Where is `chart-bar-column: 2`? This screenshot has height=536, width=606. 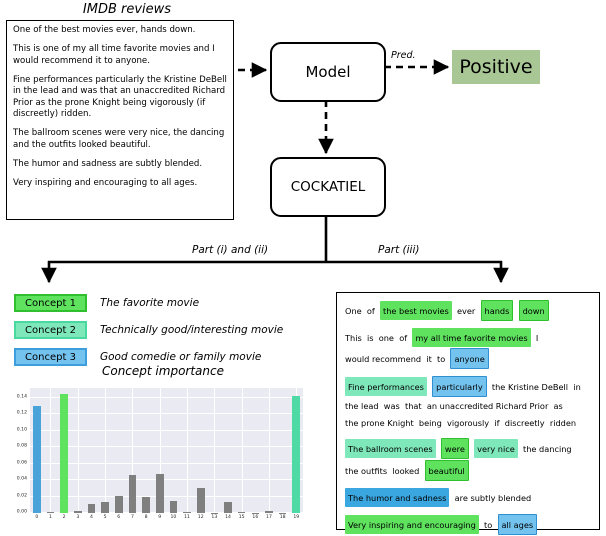 chart-bar-column: 2 is located at coordinates (64, 454).